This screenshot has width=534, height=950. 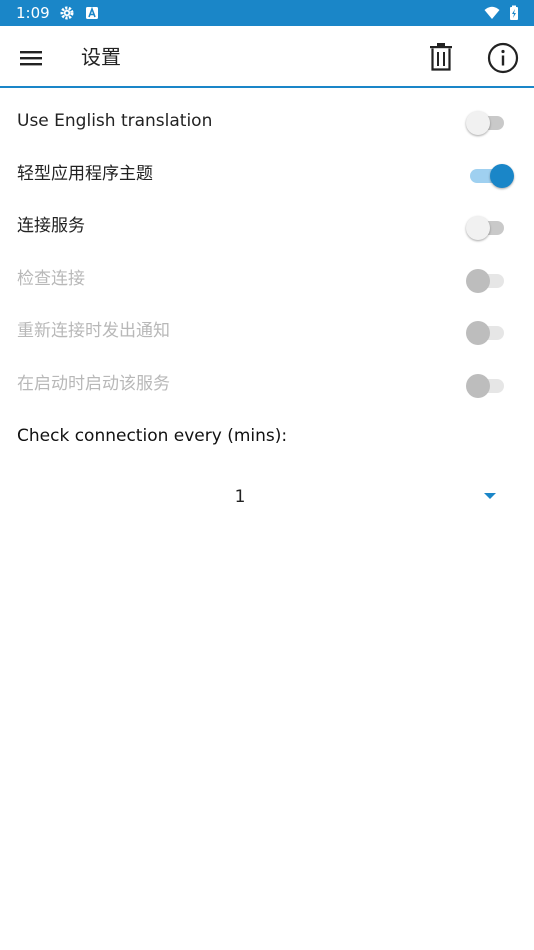 What do you see at coordinates (152, 436) in the screenshot?
I see `interval-label: Check connection every (mins):` at bounding box center [152, 436].